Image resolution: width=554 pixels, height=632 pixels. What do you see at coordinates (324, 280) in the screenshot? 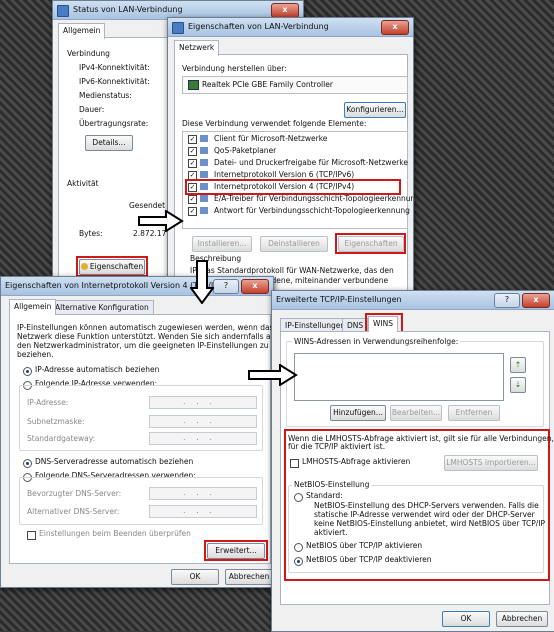
I see `description-line: hiedene, miteinander verbundene` at bounding box center [324, 280].